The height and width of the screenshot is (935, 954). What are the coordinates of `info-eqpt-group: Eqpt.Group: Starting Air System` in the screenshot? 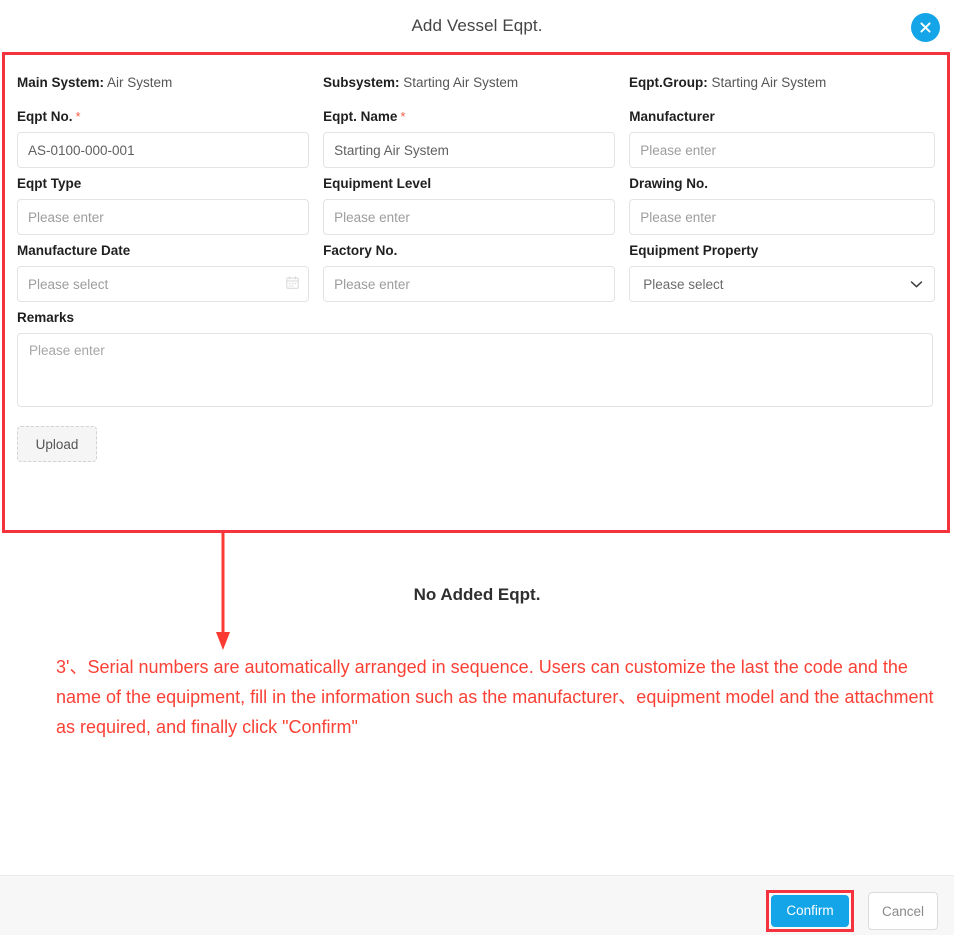 It's located at (782, 82).